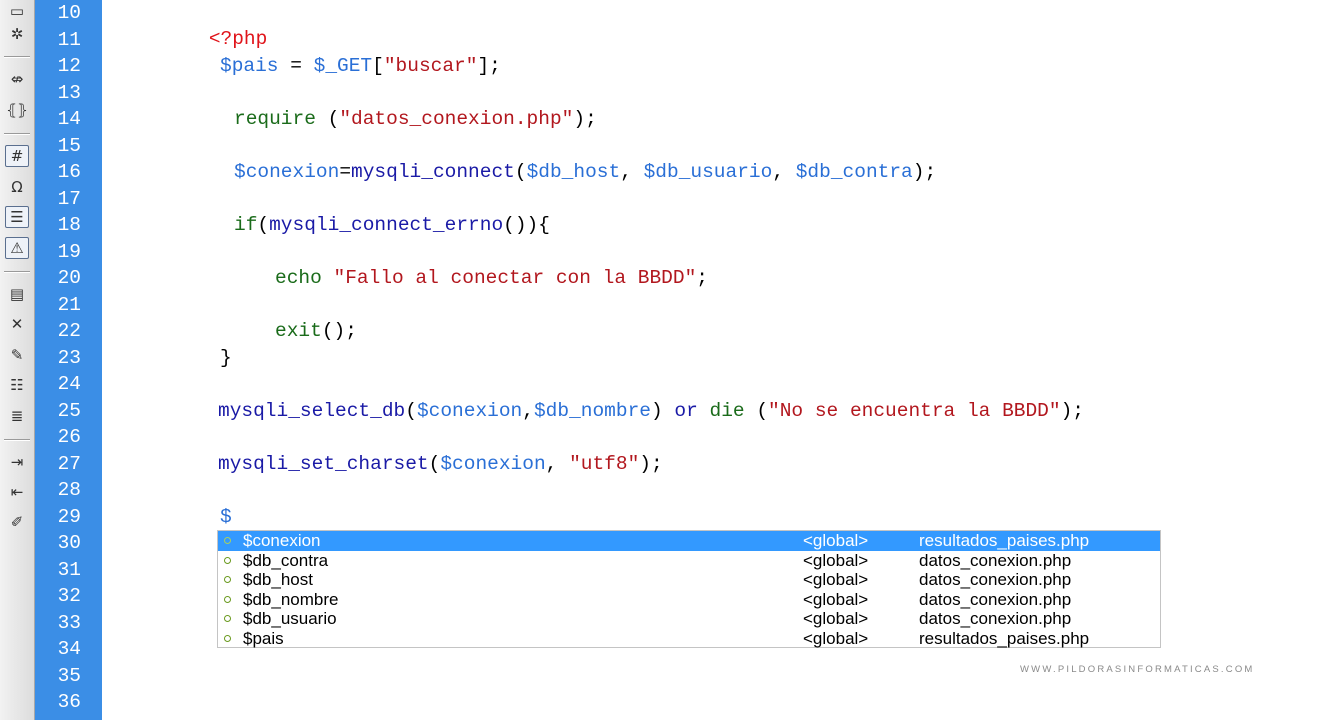 The image size is (1335, 720). Describe the element at coordinates (69, 119) in the screenshot. I see `line-number: 14` at that location.